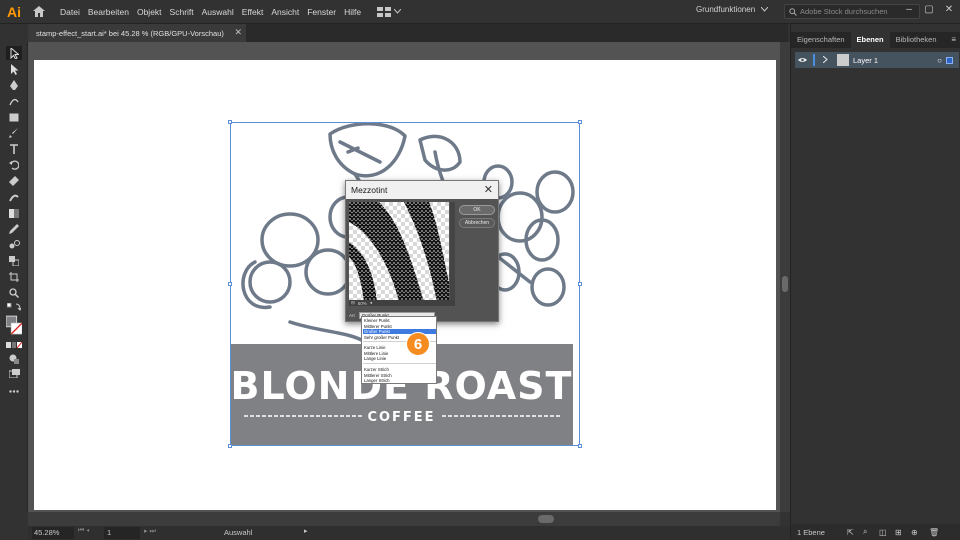 This screenshot has height=540, width=960. Describe the element at coordinates (546, 519) in the screenshot. I see `horizontal-scroll-thumb` at that location.